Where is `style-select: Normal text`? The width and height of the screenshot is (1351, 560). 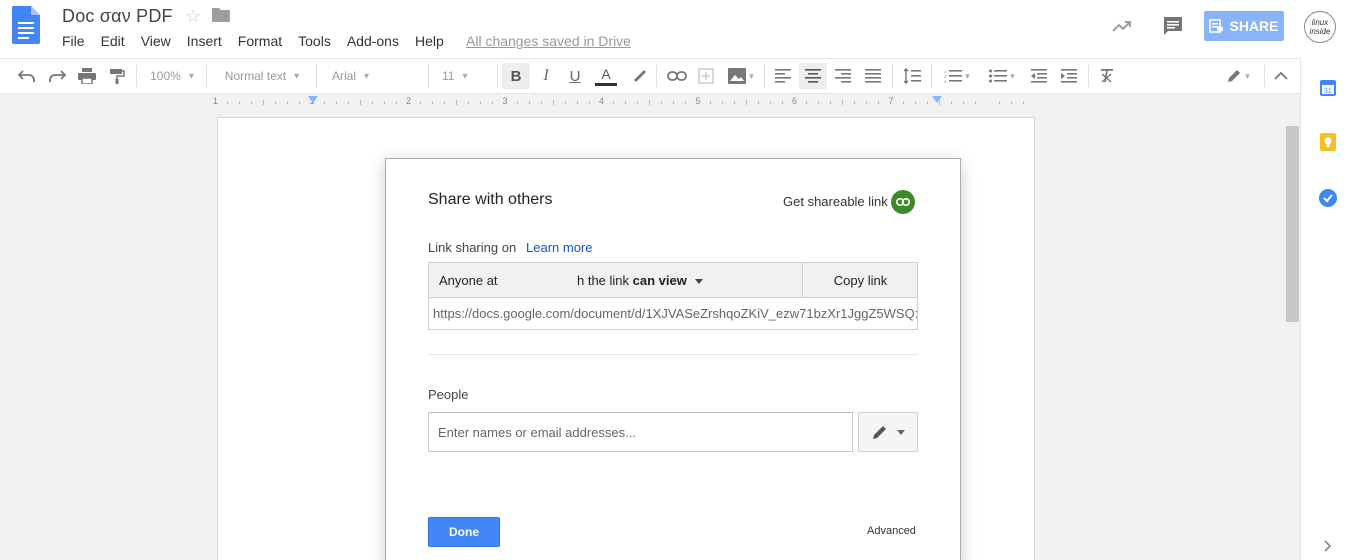
style-select: Normal text is located at coordinates (262, 76).